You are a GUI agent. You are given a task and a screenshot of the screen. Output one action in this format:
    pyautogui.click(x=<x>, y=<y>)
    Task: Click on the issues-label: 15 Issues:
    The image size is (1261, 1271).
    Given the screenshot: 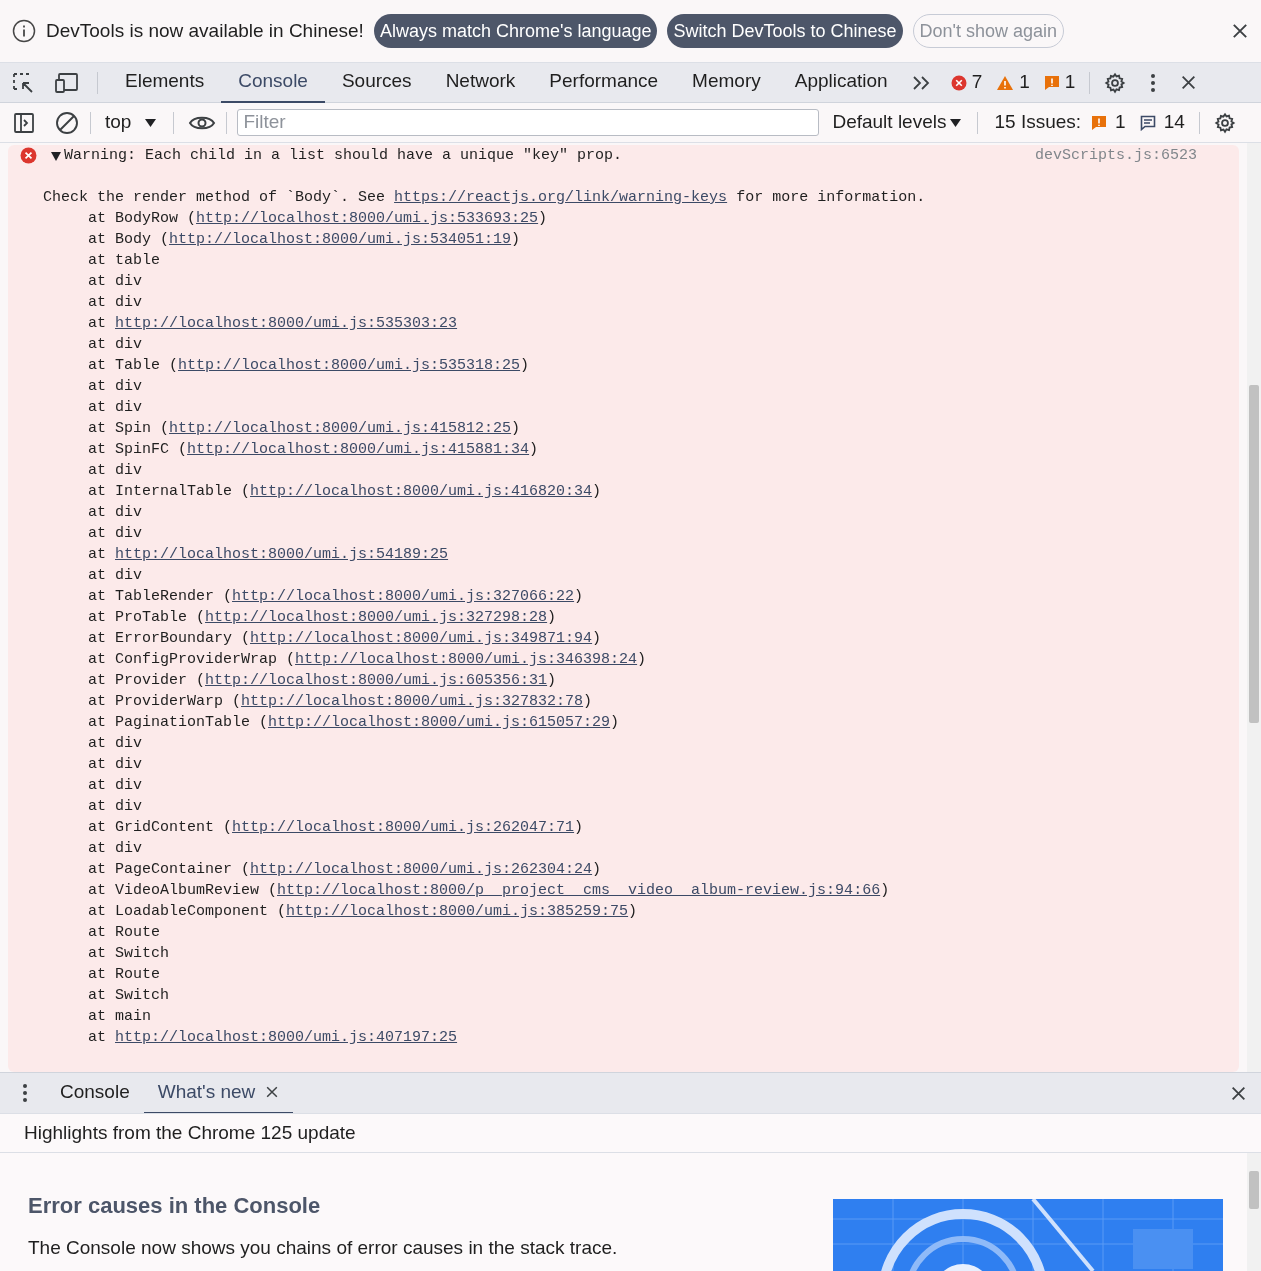 What is the action you would take?
    pyautogui.click(x=1038, y=122)
    